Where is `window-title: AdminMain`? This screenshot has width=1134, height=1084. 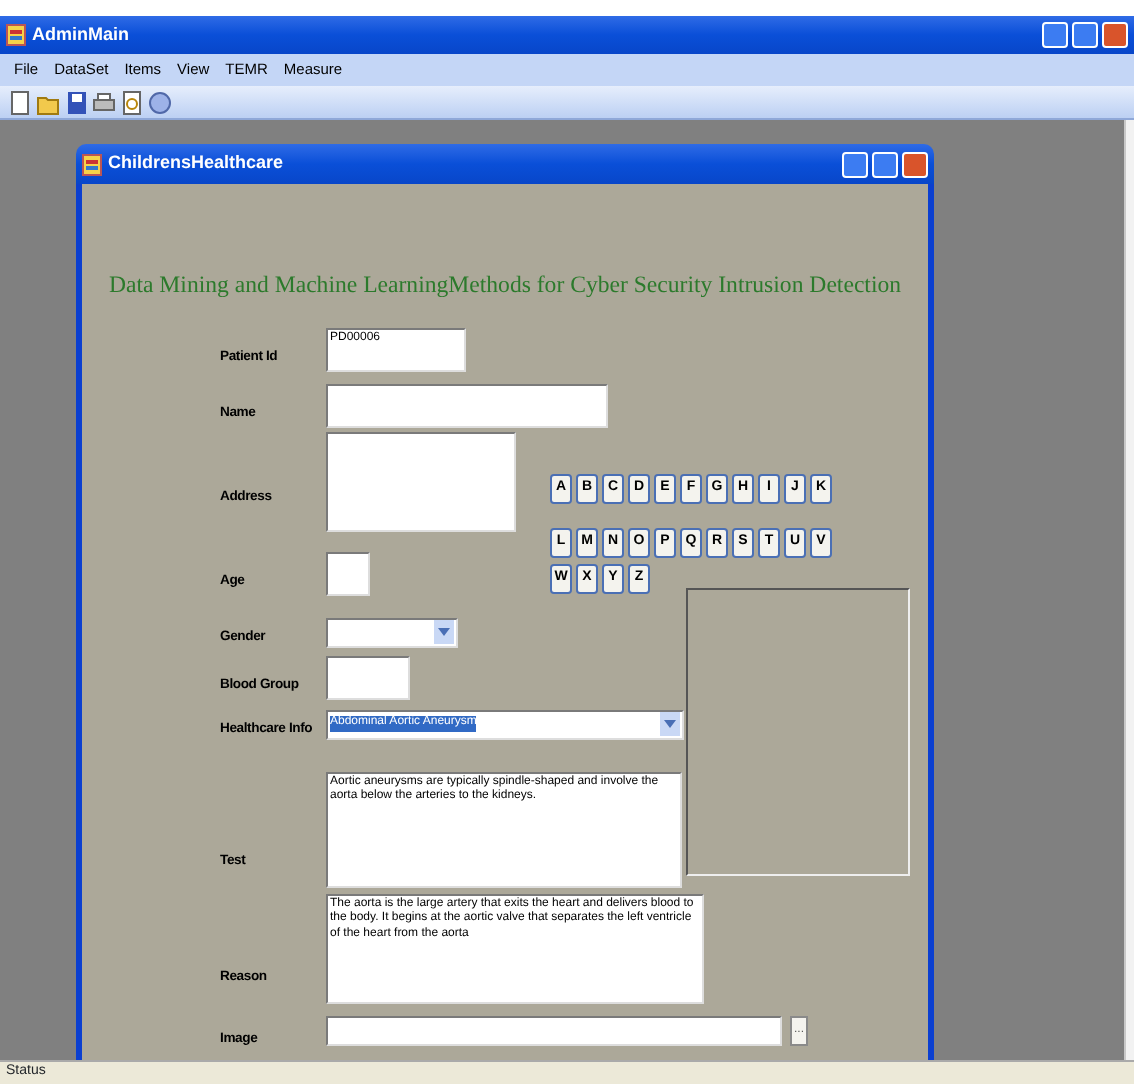 window-title: AdminMain is located at coordinates (80, 34).